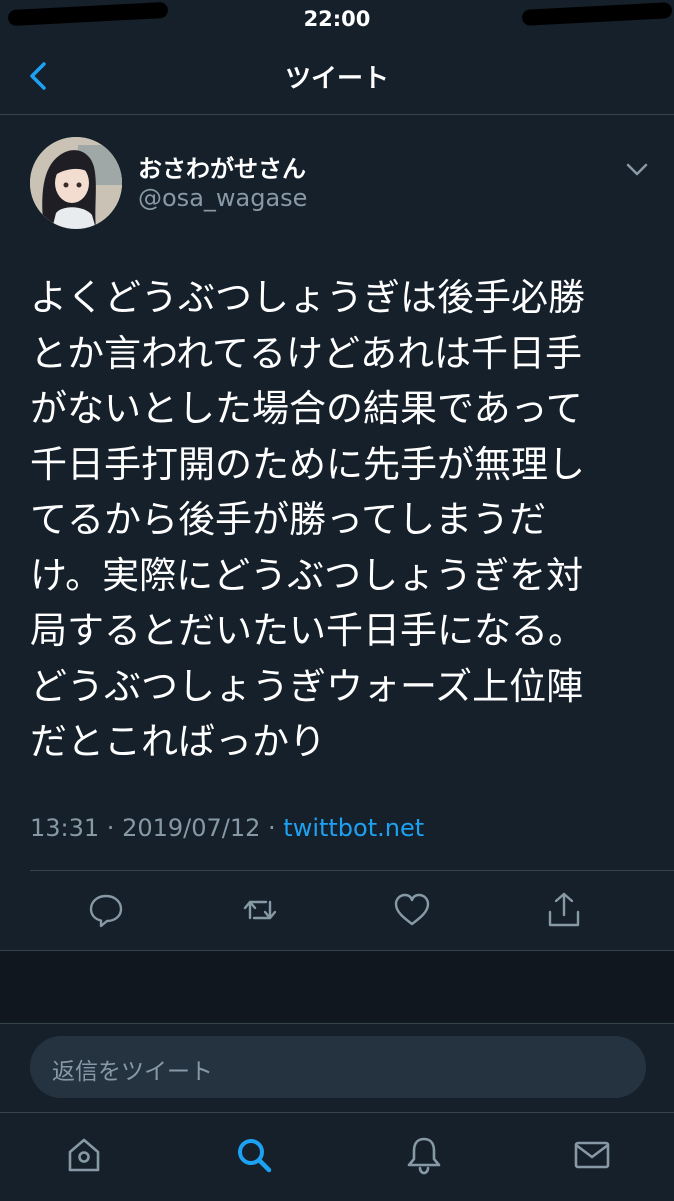 The image size is (674, 1201). What do you see at coordinates (352, 870) in the screenshot?
I see `divider` at bounding box center [352, 870].